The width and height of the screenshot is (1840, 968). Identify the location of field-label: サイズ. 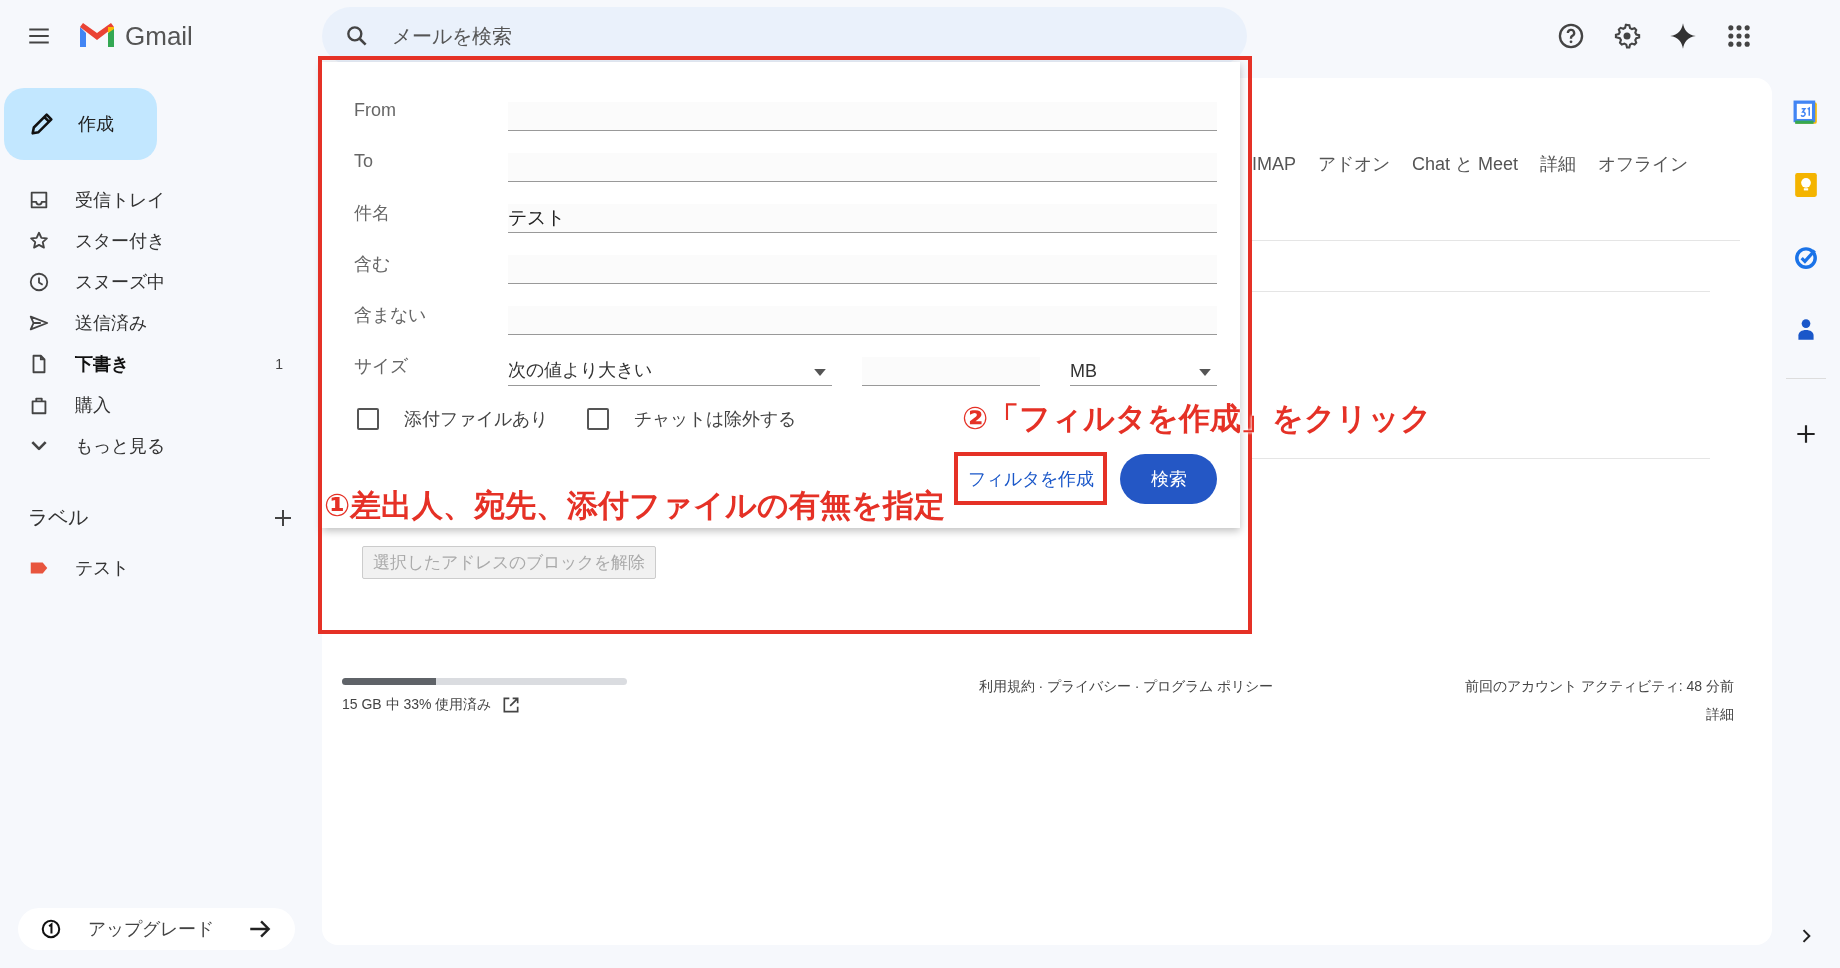
(381, 366).